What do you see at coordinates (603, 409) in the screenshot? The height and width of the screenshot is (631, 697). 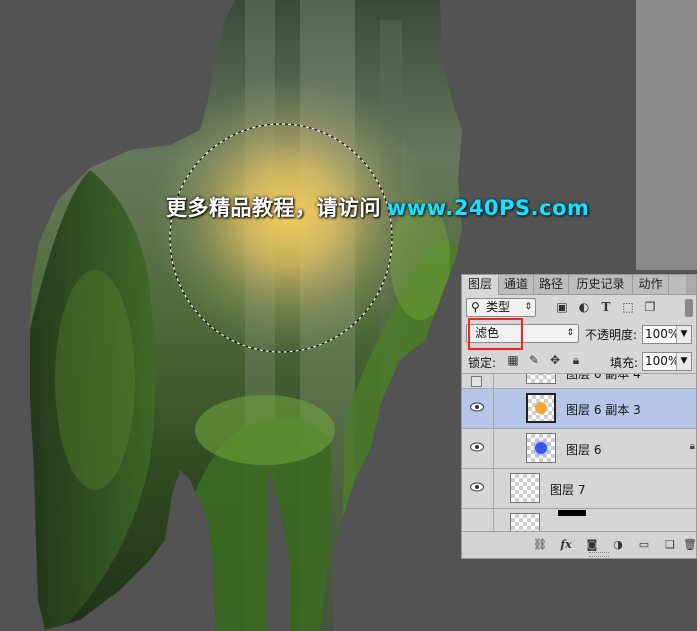 I see `layer-name: 图层 6 副本 3` at bounding box center [603, 409].